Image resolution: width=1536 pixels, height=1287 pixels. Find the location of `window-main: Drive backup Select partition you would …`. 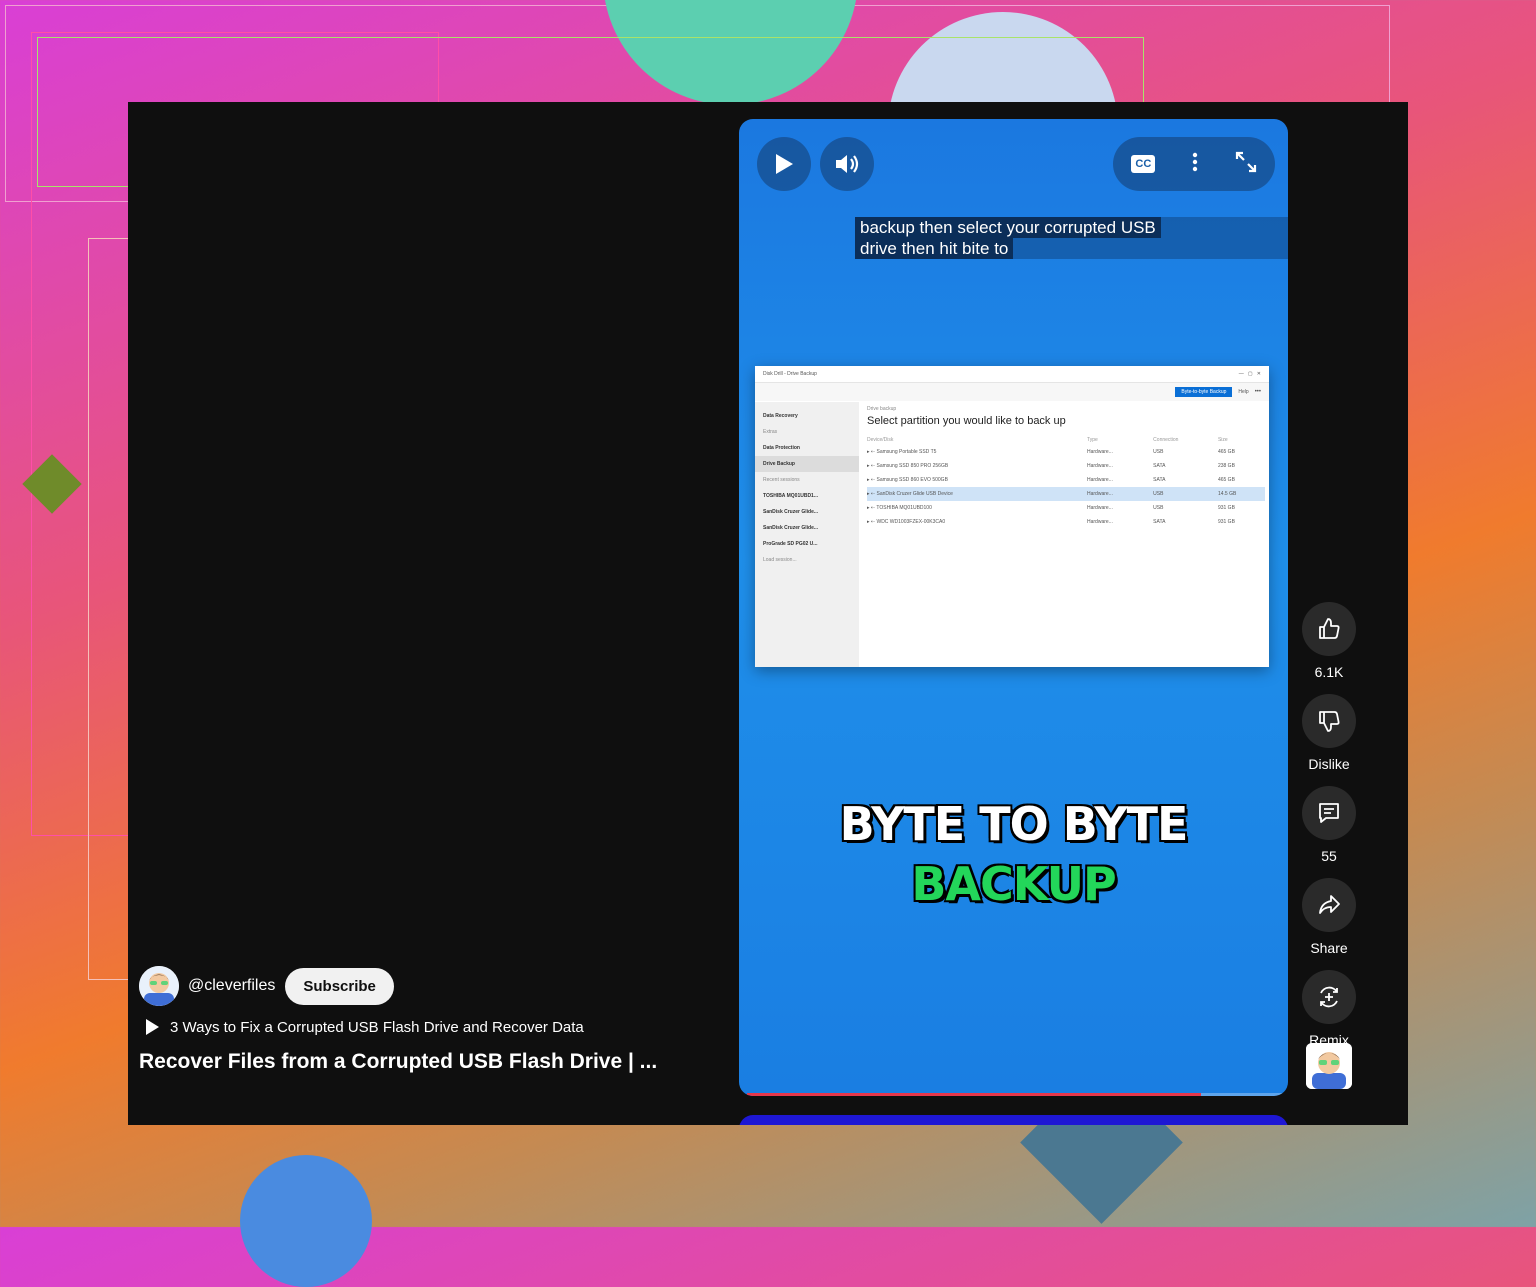

window-main: Drive backup Select partition you would … is located at coordinates (1066, 467).